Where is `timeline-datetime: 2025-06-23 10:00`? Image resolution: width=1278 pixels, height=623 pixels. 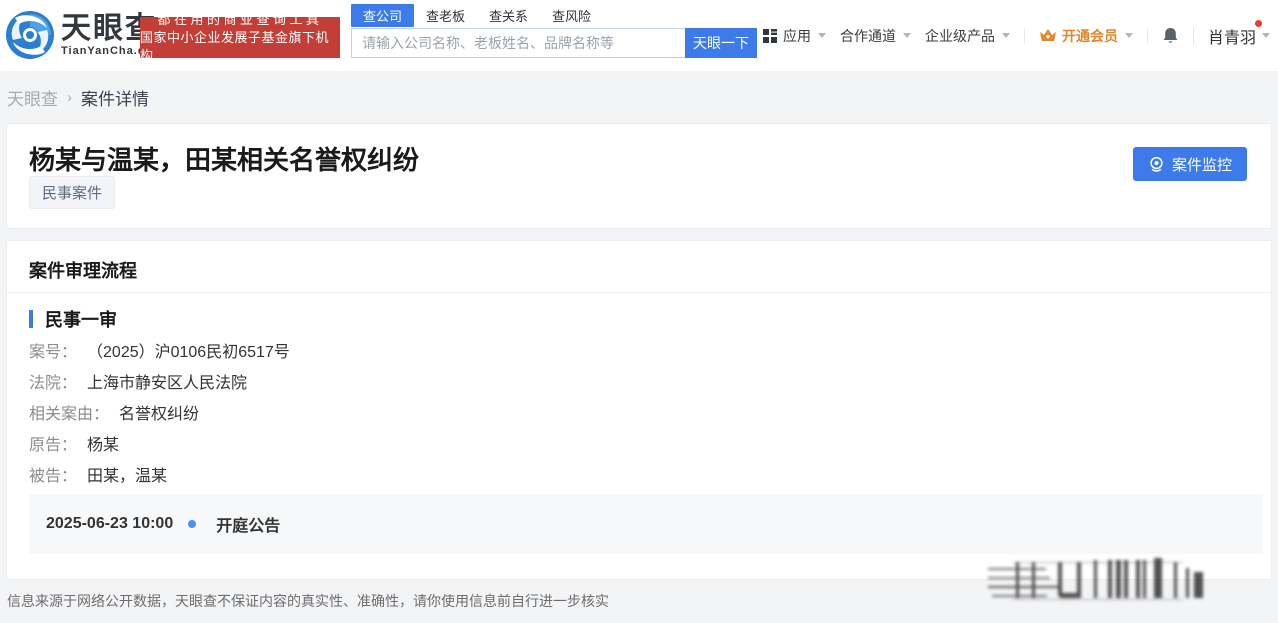
timeline-datetime: 2025-06-23 10:00 is located at coordinates (110, 523).